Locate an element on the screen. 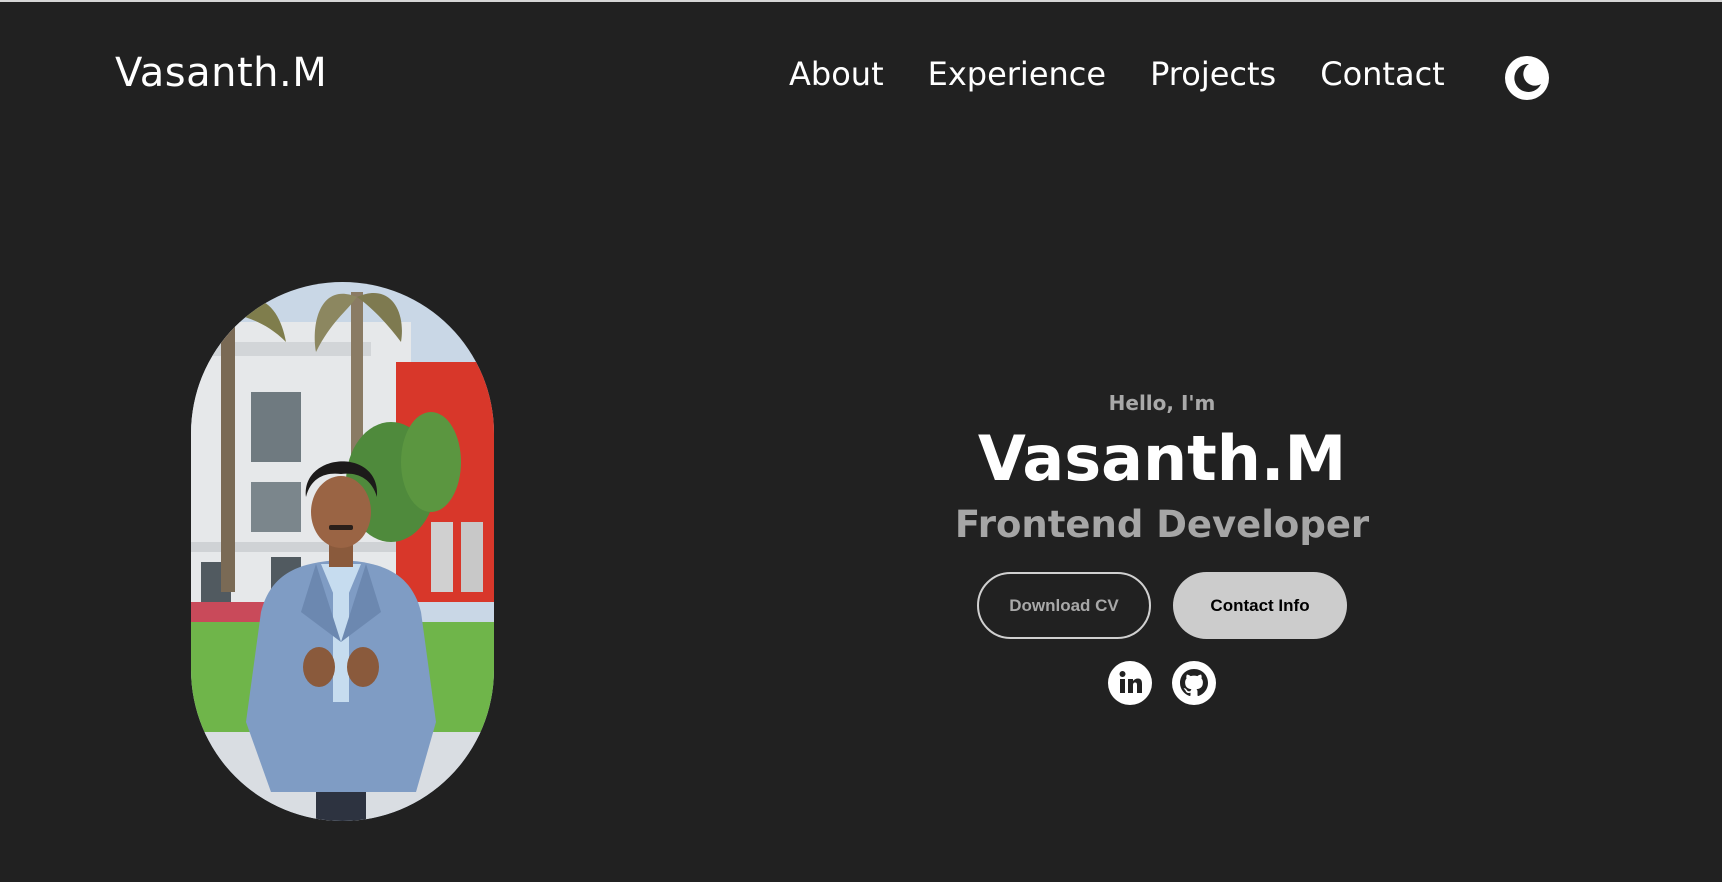  hero-greeting: Hello, I'm is located at coordinates (1162, 403).